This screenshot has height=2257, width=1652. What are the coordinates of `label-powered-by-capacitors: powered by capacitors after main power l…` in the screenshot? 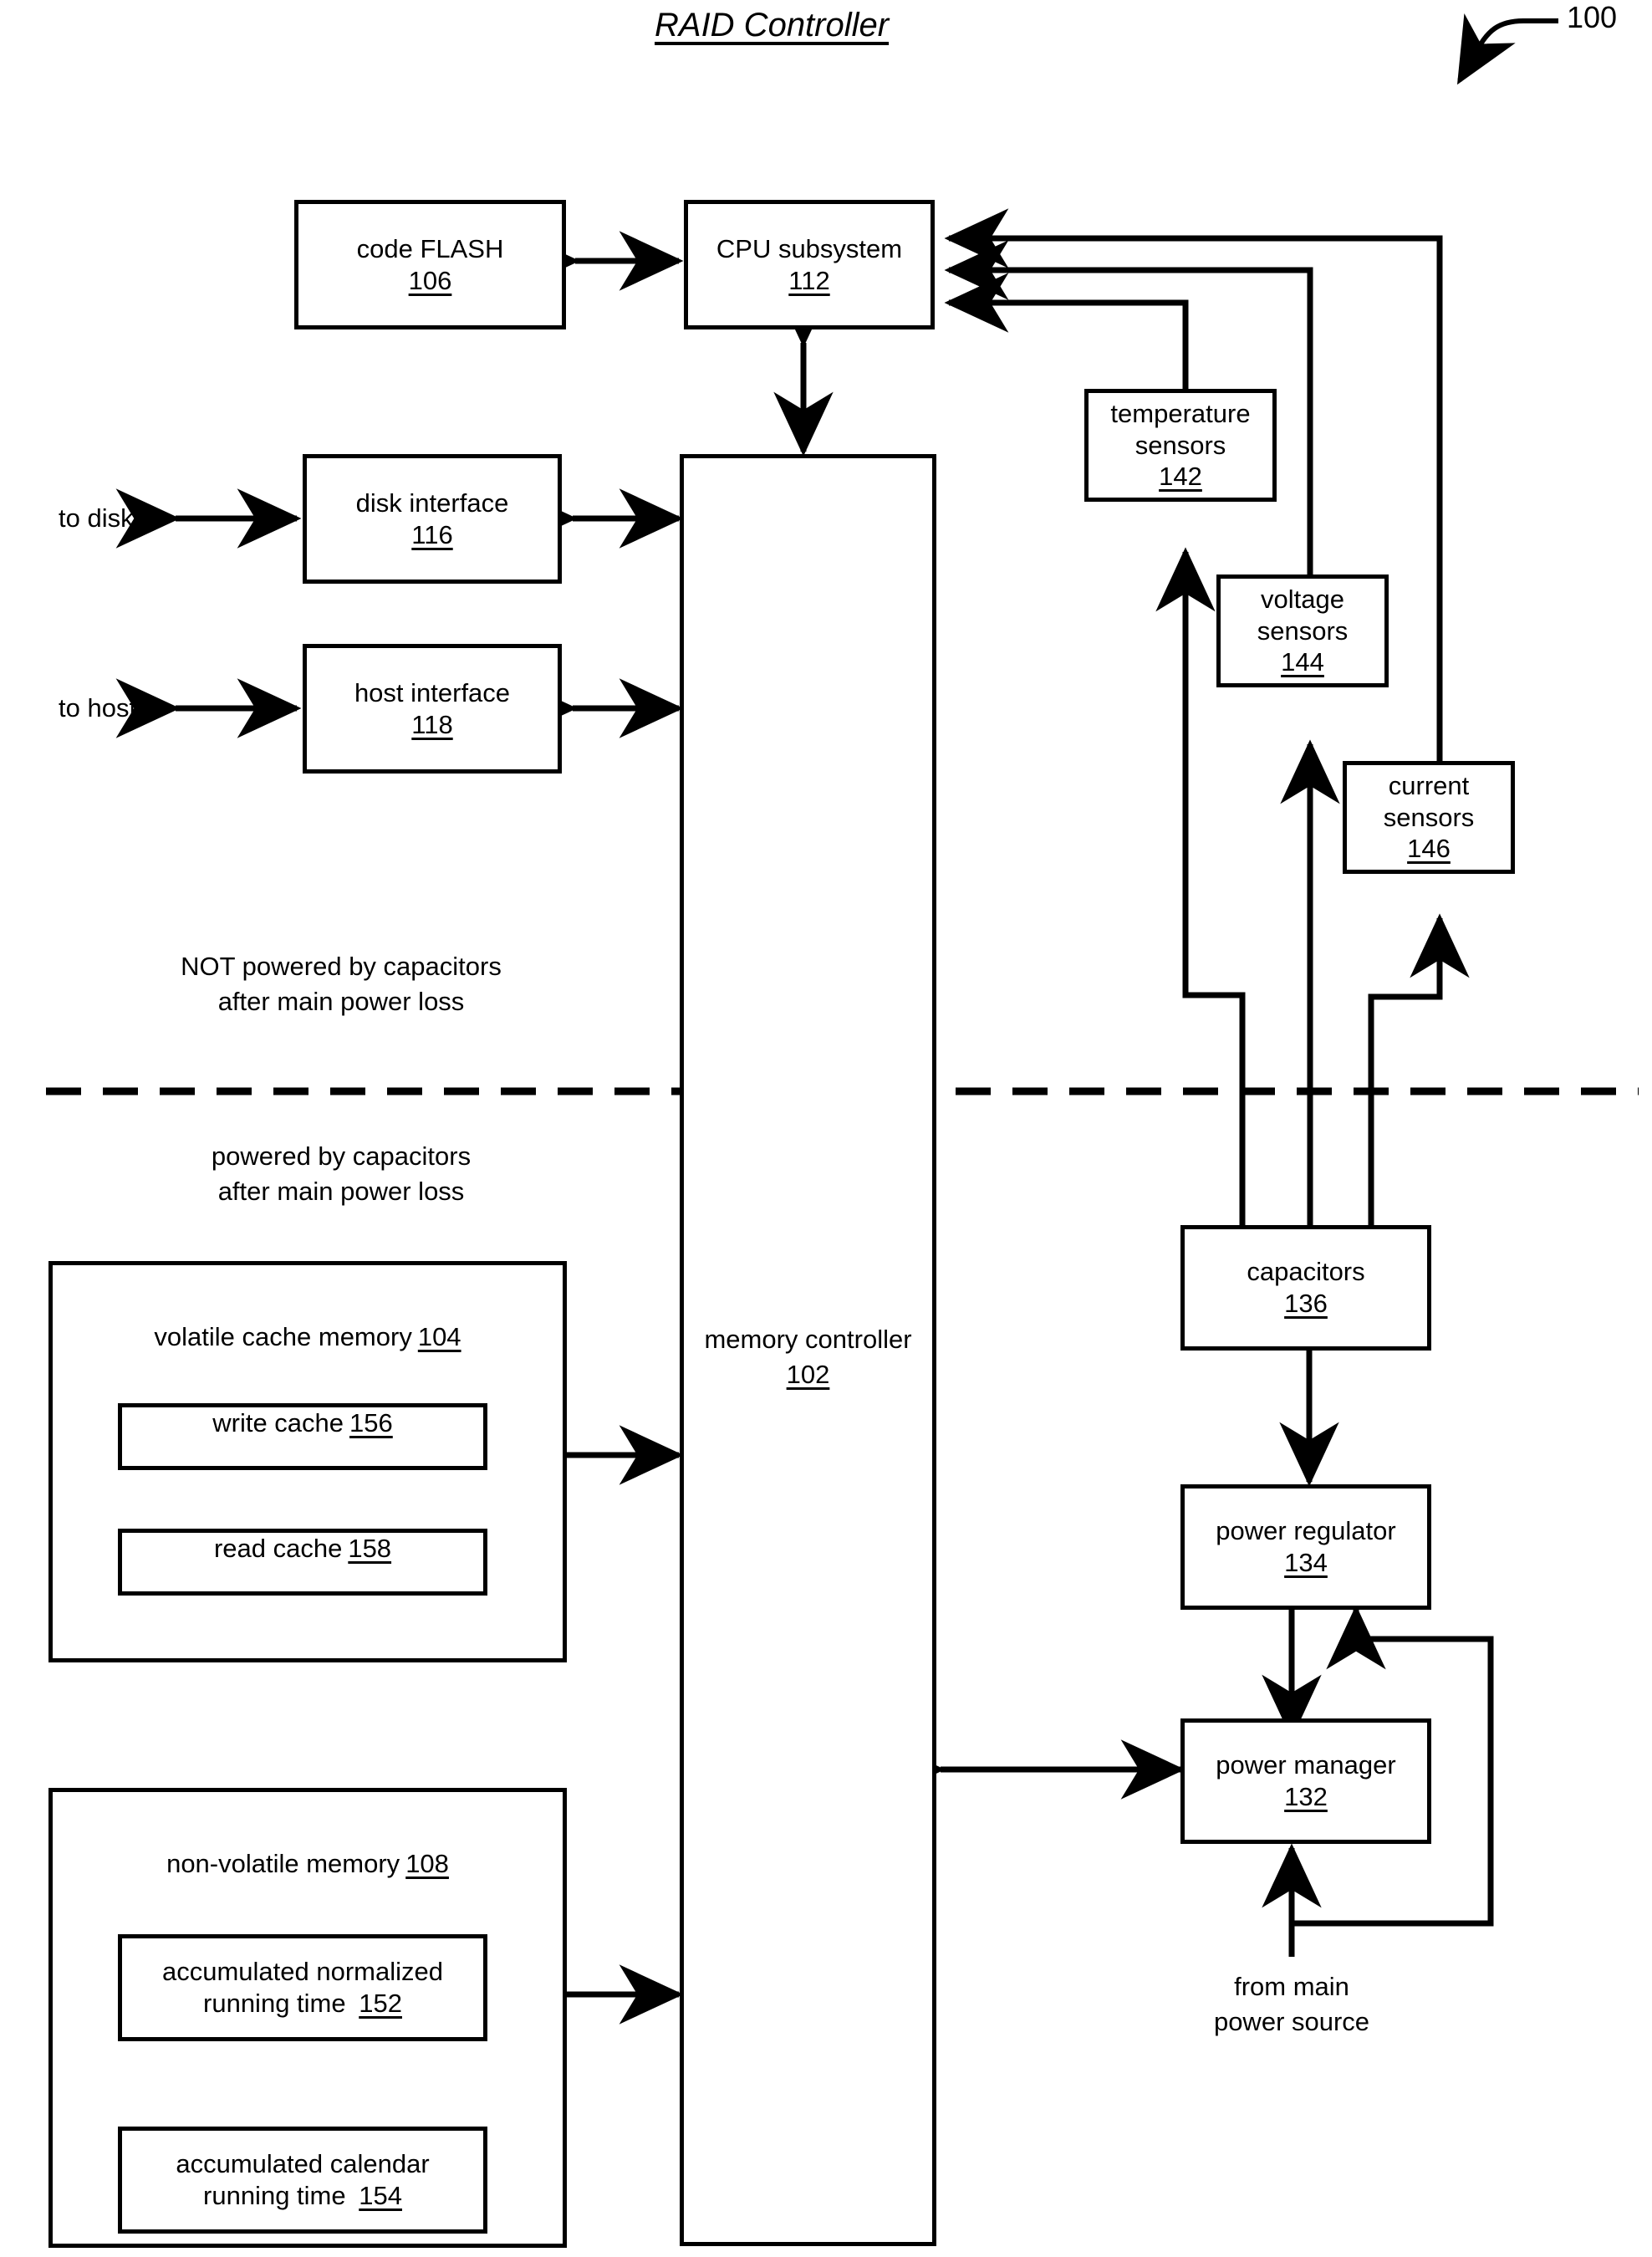 It's located at (341, 1174).